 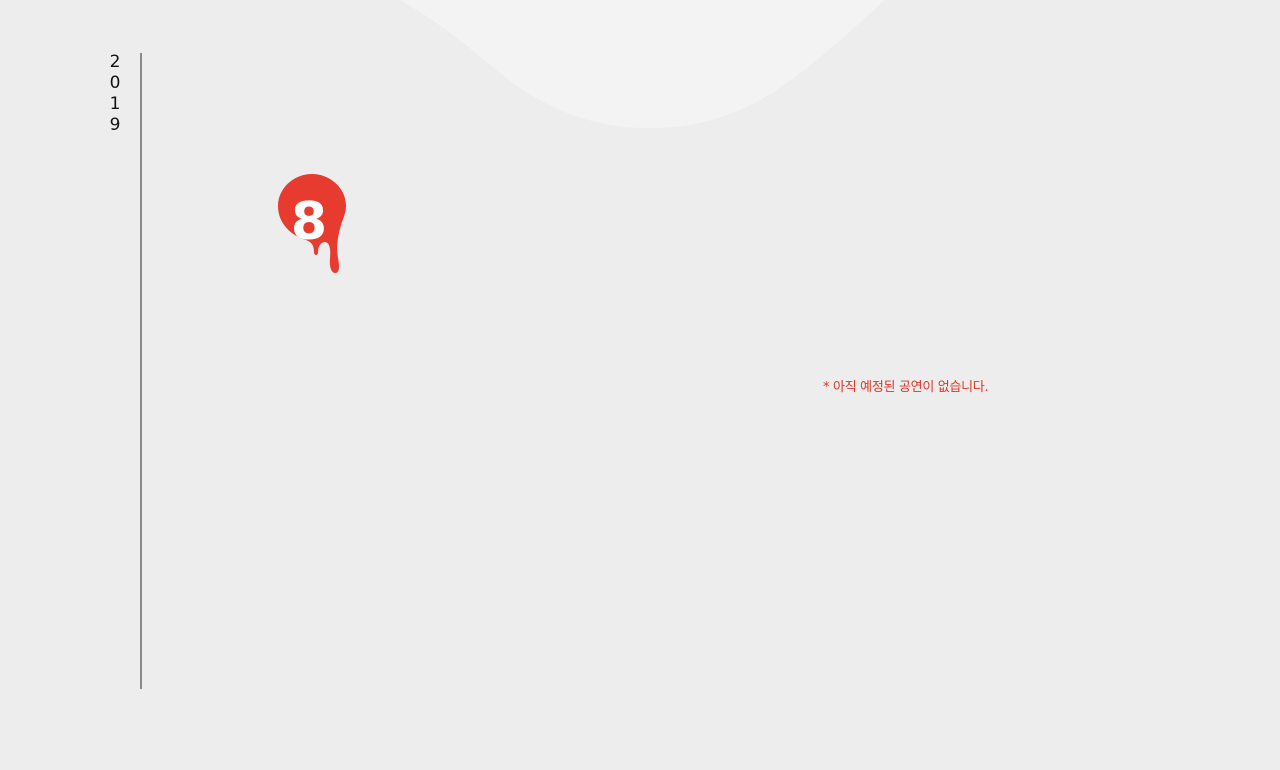 I want to click on year-digit: 9, so click(x=115, y=125).